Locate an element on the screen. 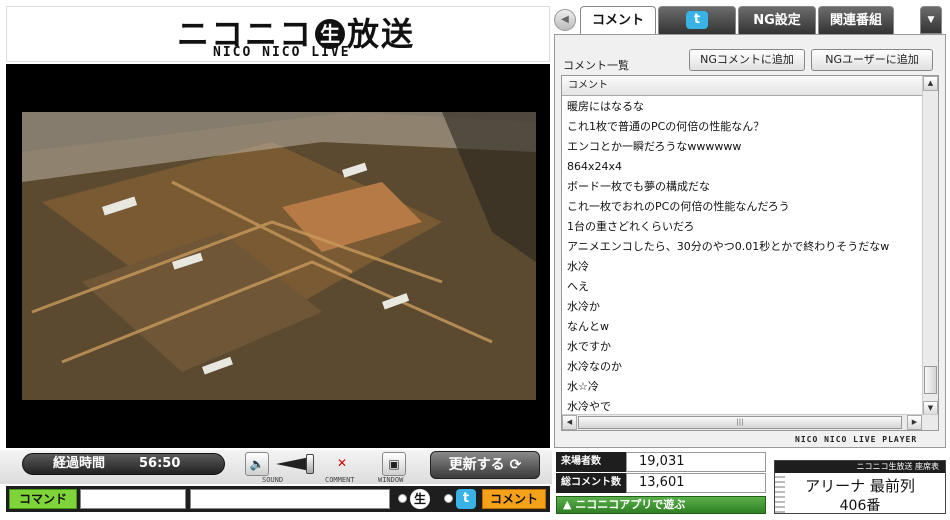  comment-row: なんとw is located at coordinates (742, 327).